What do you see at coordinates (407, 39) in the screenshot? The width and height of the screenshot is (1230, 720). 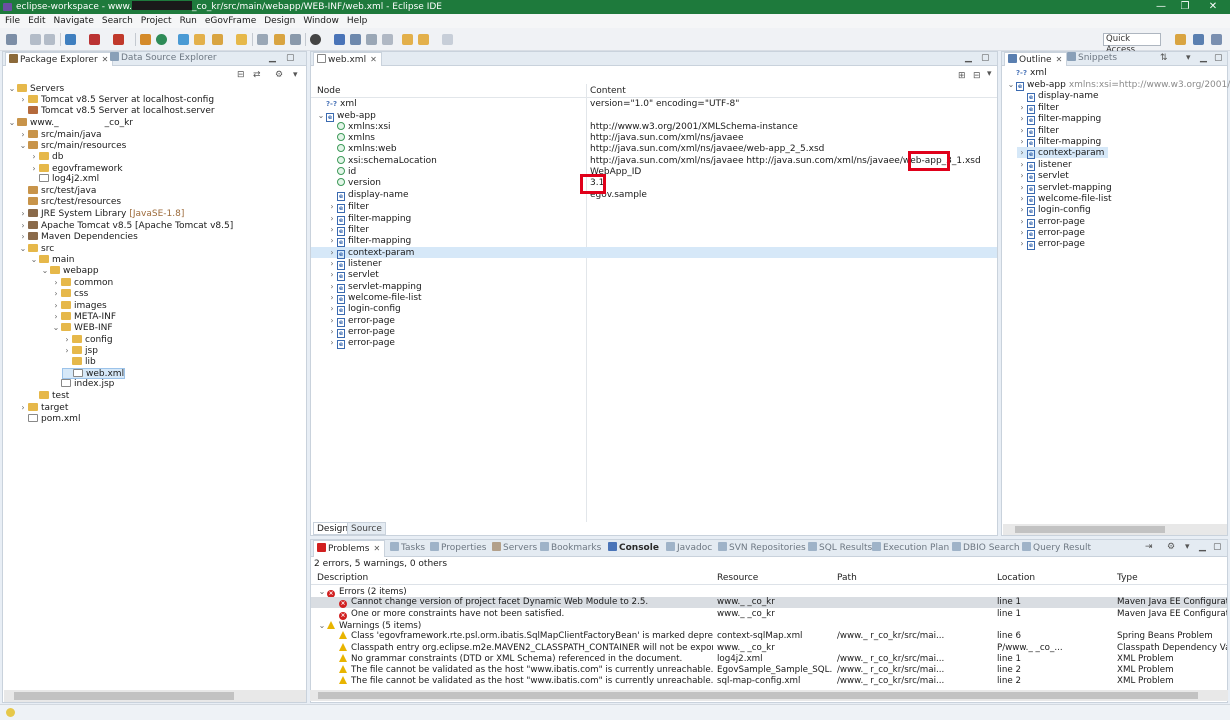 I see `last-edit-icon` at bounding box center [407, 39].